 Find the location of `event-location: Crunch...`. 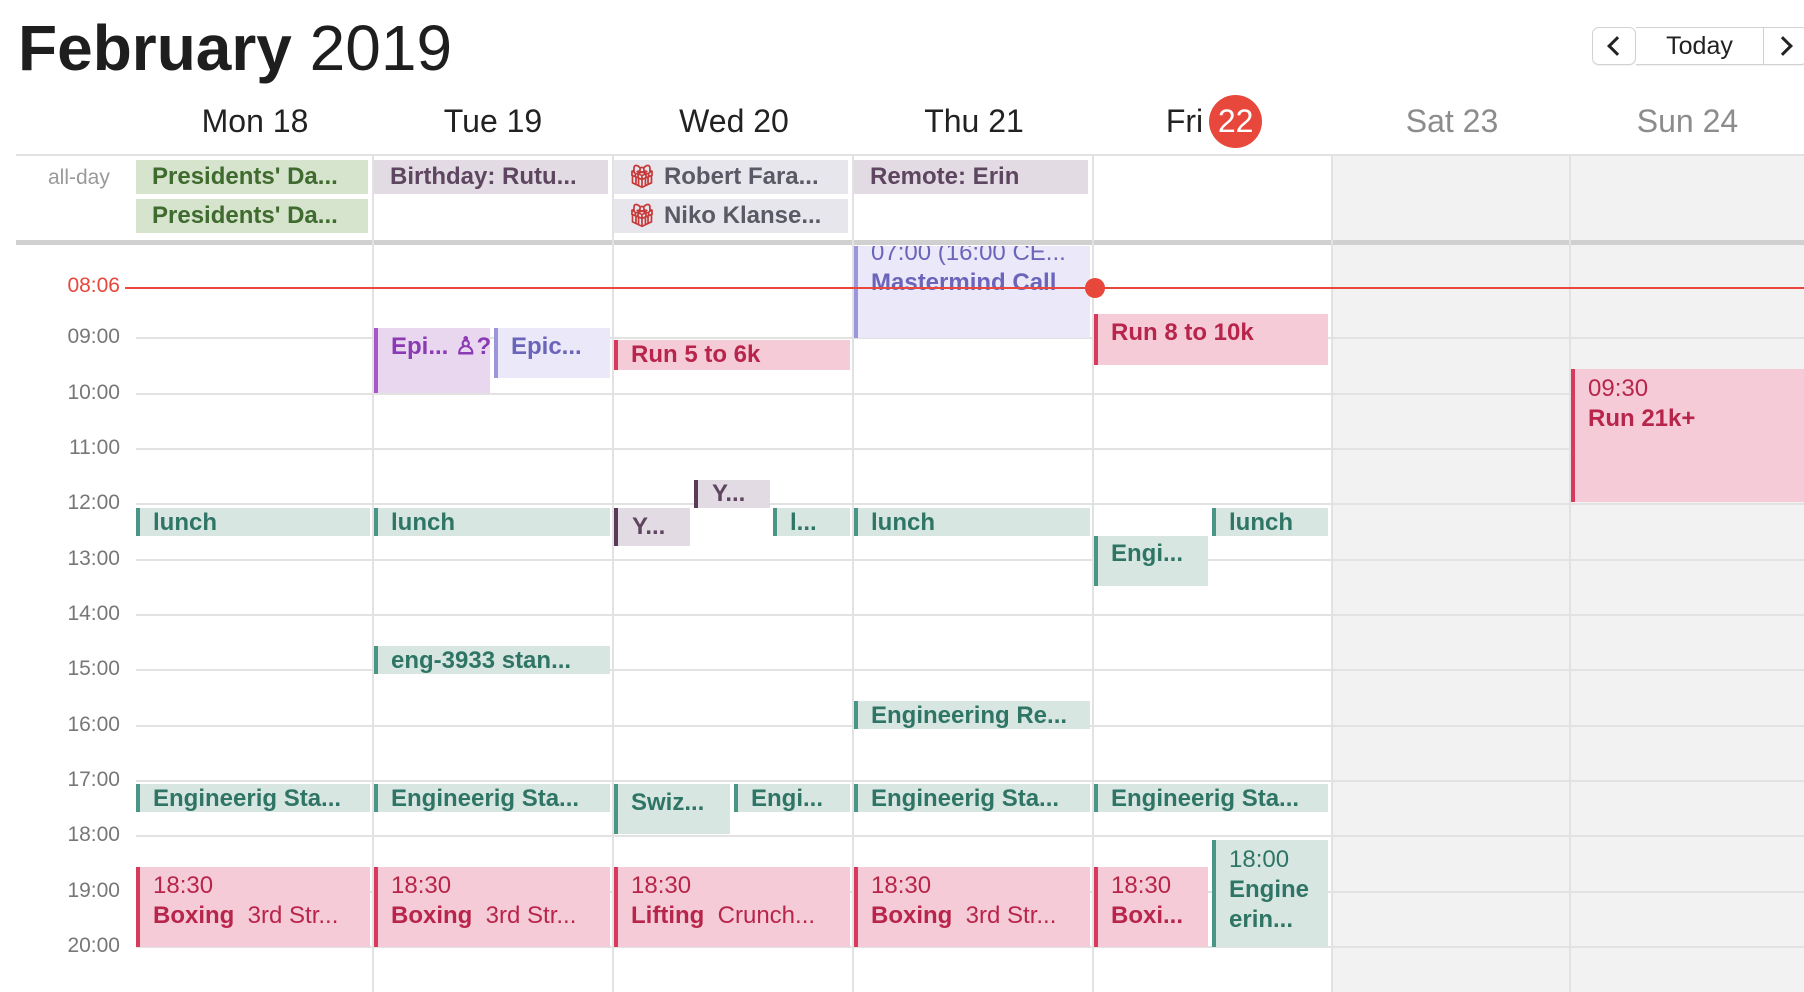

event-location: Crunch... is located at coordinates (766, 915).